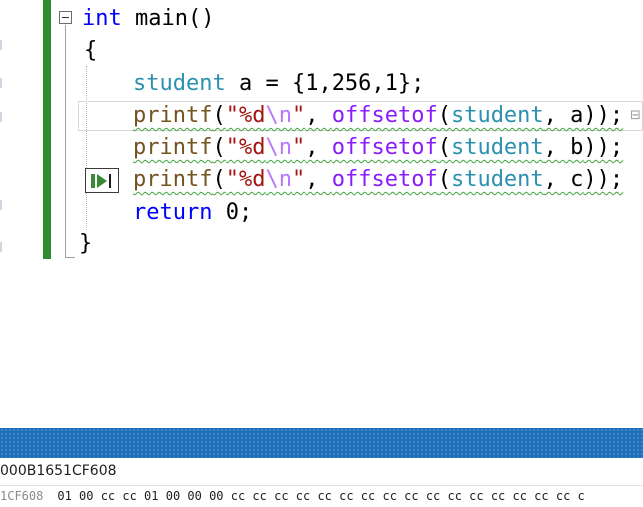 Image resolution: width=643 pixels, height=507 pixels. Describe the element at coordinates (47, 129) in the screenshot. I see `change-tracking-bar` at that location.